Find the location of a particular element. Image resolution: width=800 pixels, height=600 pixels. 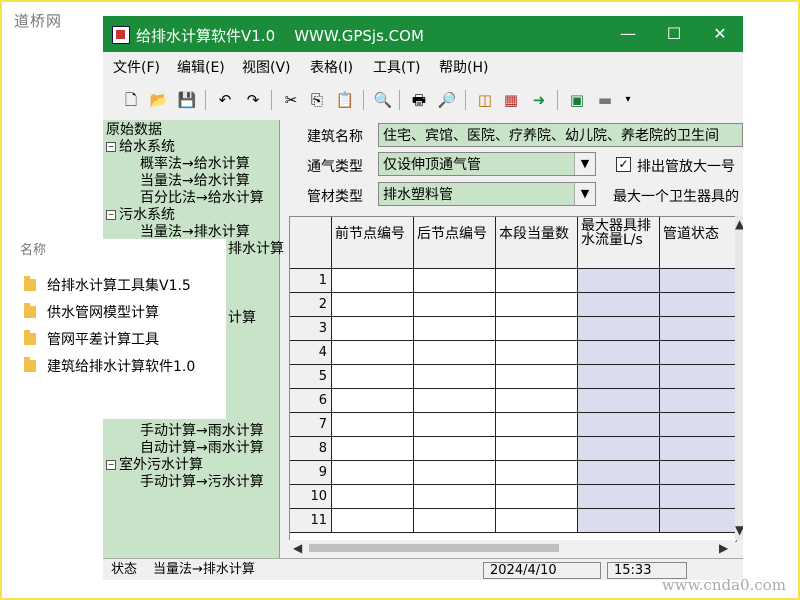

file-list-item: 供水管网模型计算 is located at coordinates (91, 312).